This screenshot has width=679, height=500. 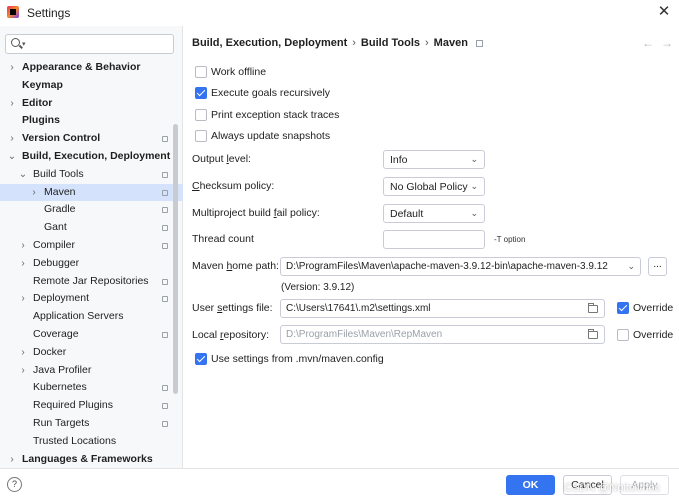 I want to click on breadcrumb-part: Build Tools, so click(x=390, y=43).